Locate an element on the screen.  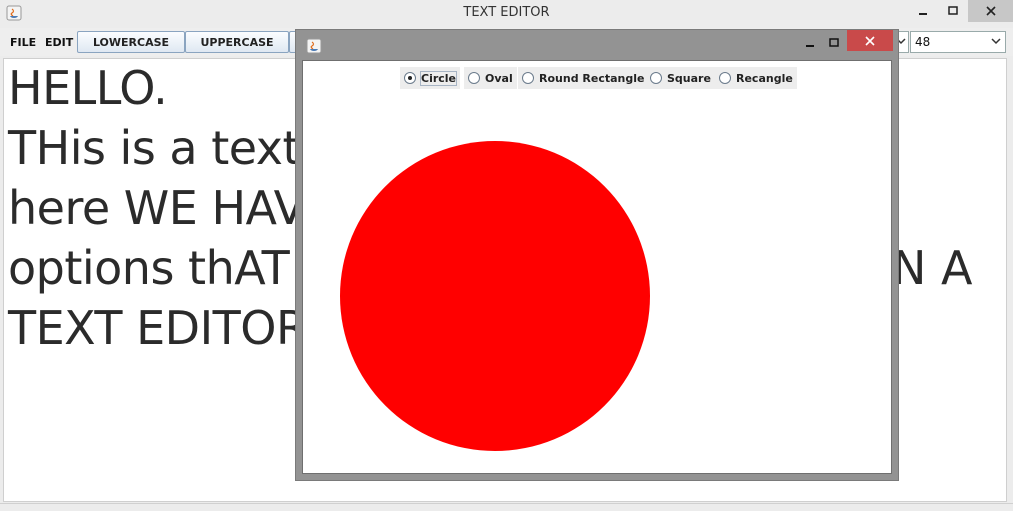
radio-circle: Circle is located at coordinates (430, 78).